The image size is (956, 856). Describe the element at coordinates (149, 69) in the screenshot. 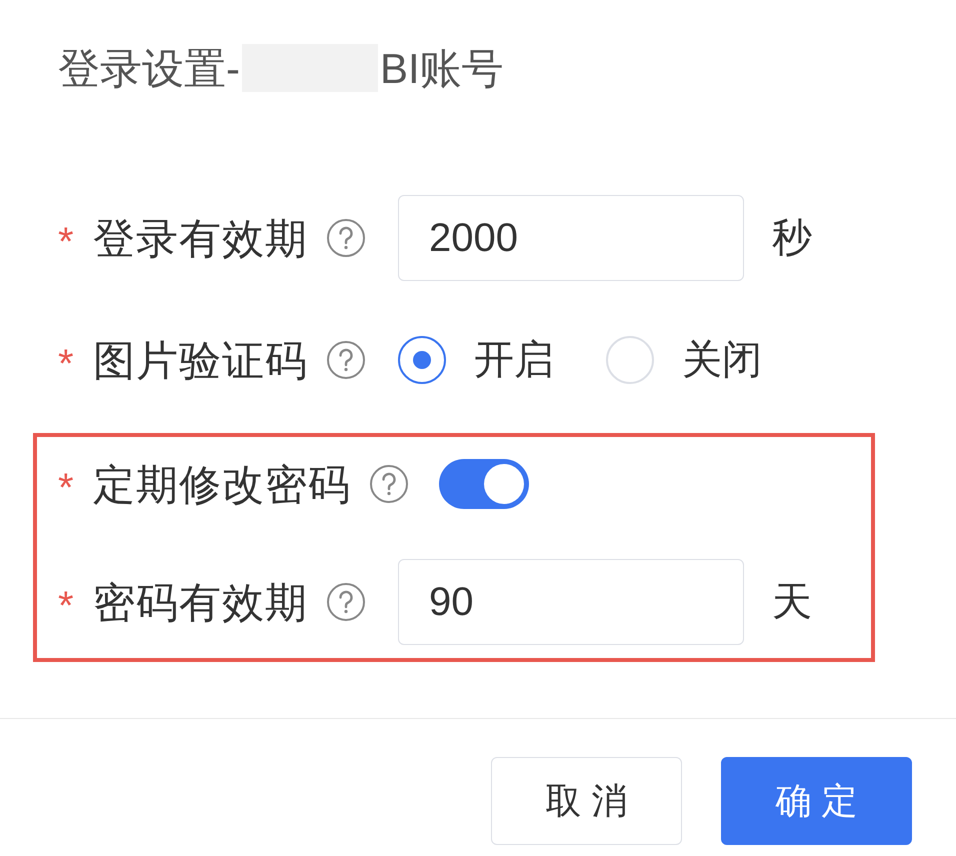

I see `dialog-title: 登录设置-` at that location.